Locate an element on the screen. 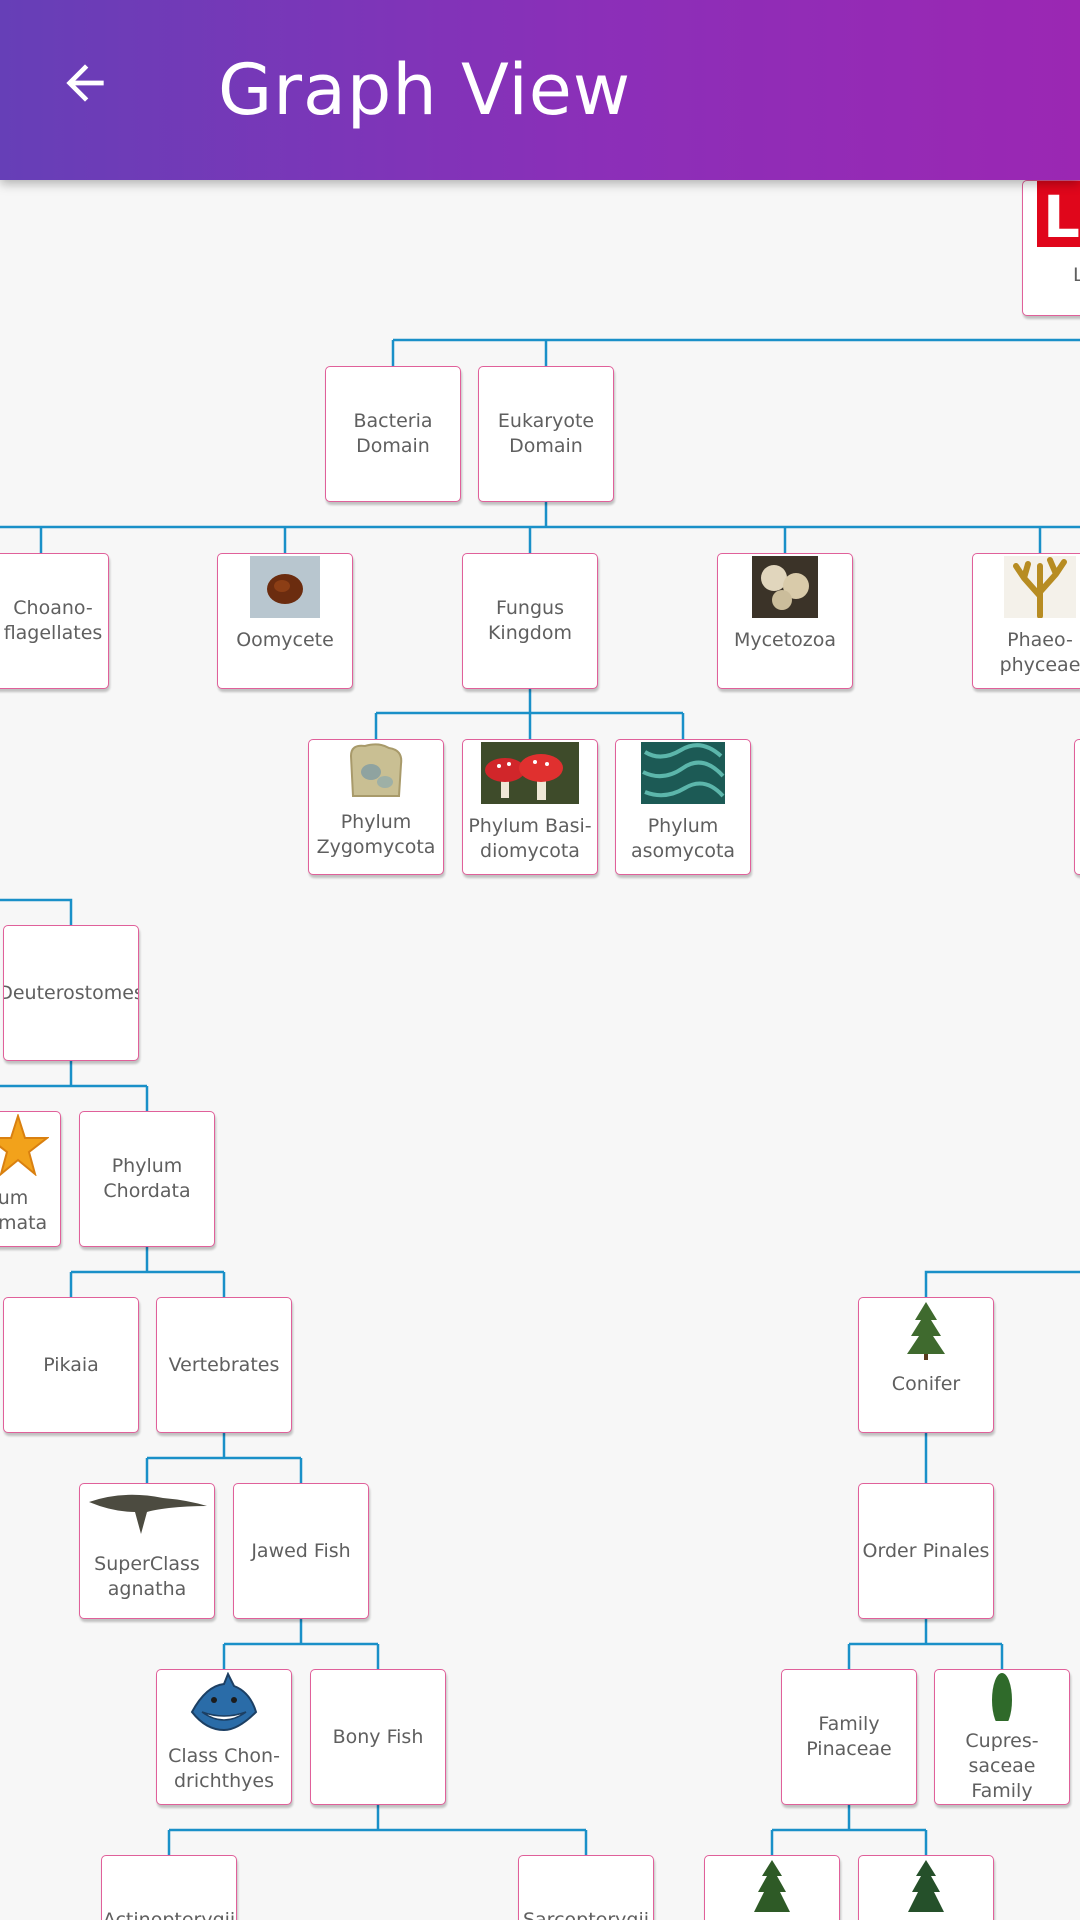  graph-node-sarcopterygii: Sarcopterygii is located at coordinates (586, 1887).